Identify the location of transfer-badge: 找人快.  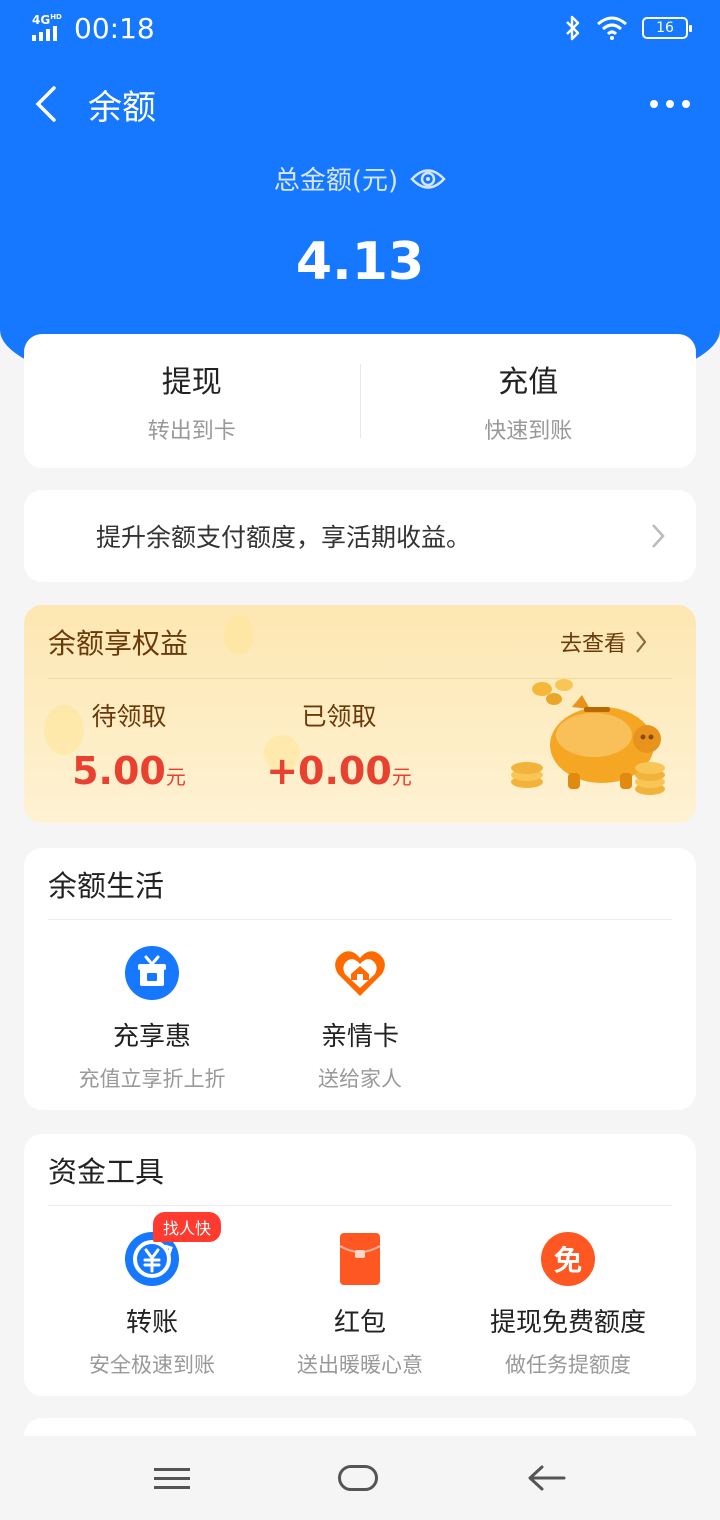
(187, 1227).